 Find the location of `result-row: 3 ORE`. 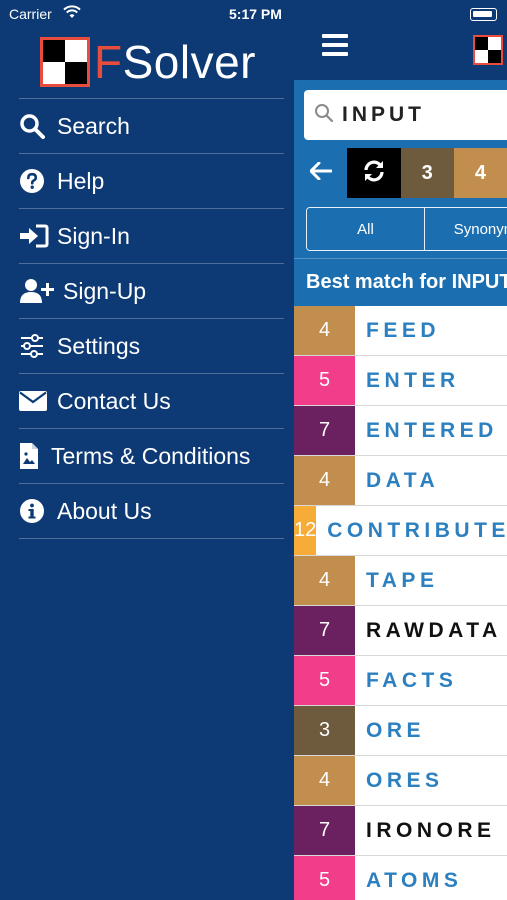

result-row: 3 ORE is located at coordinates (400, 731).